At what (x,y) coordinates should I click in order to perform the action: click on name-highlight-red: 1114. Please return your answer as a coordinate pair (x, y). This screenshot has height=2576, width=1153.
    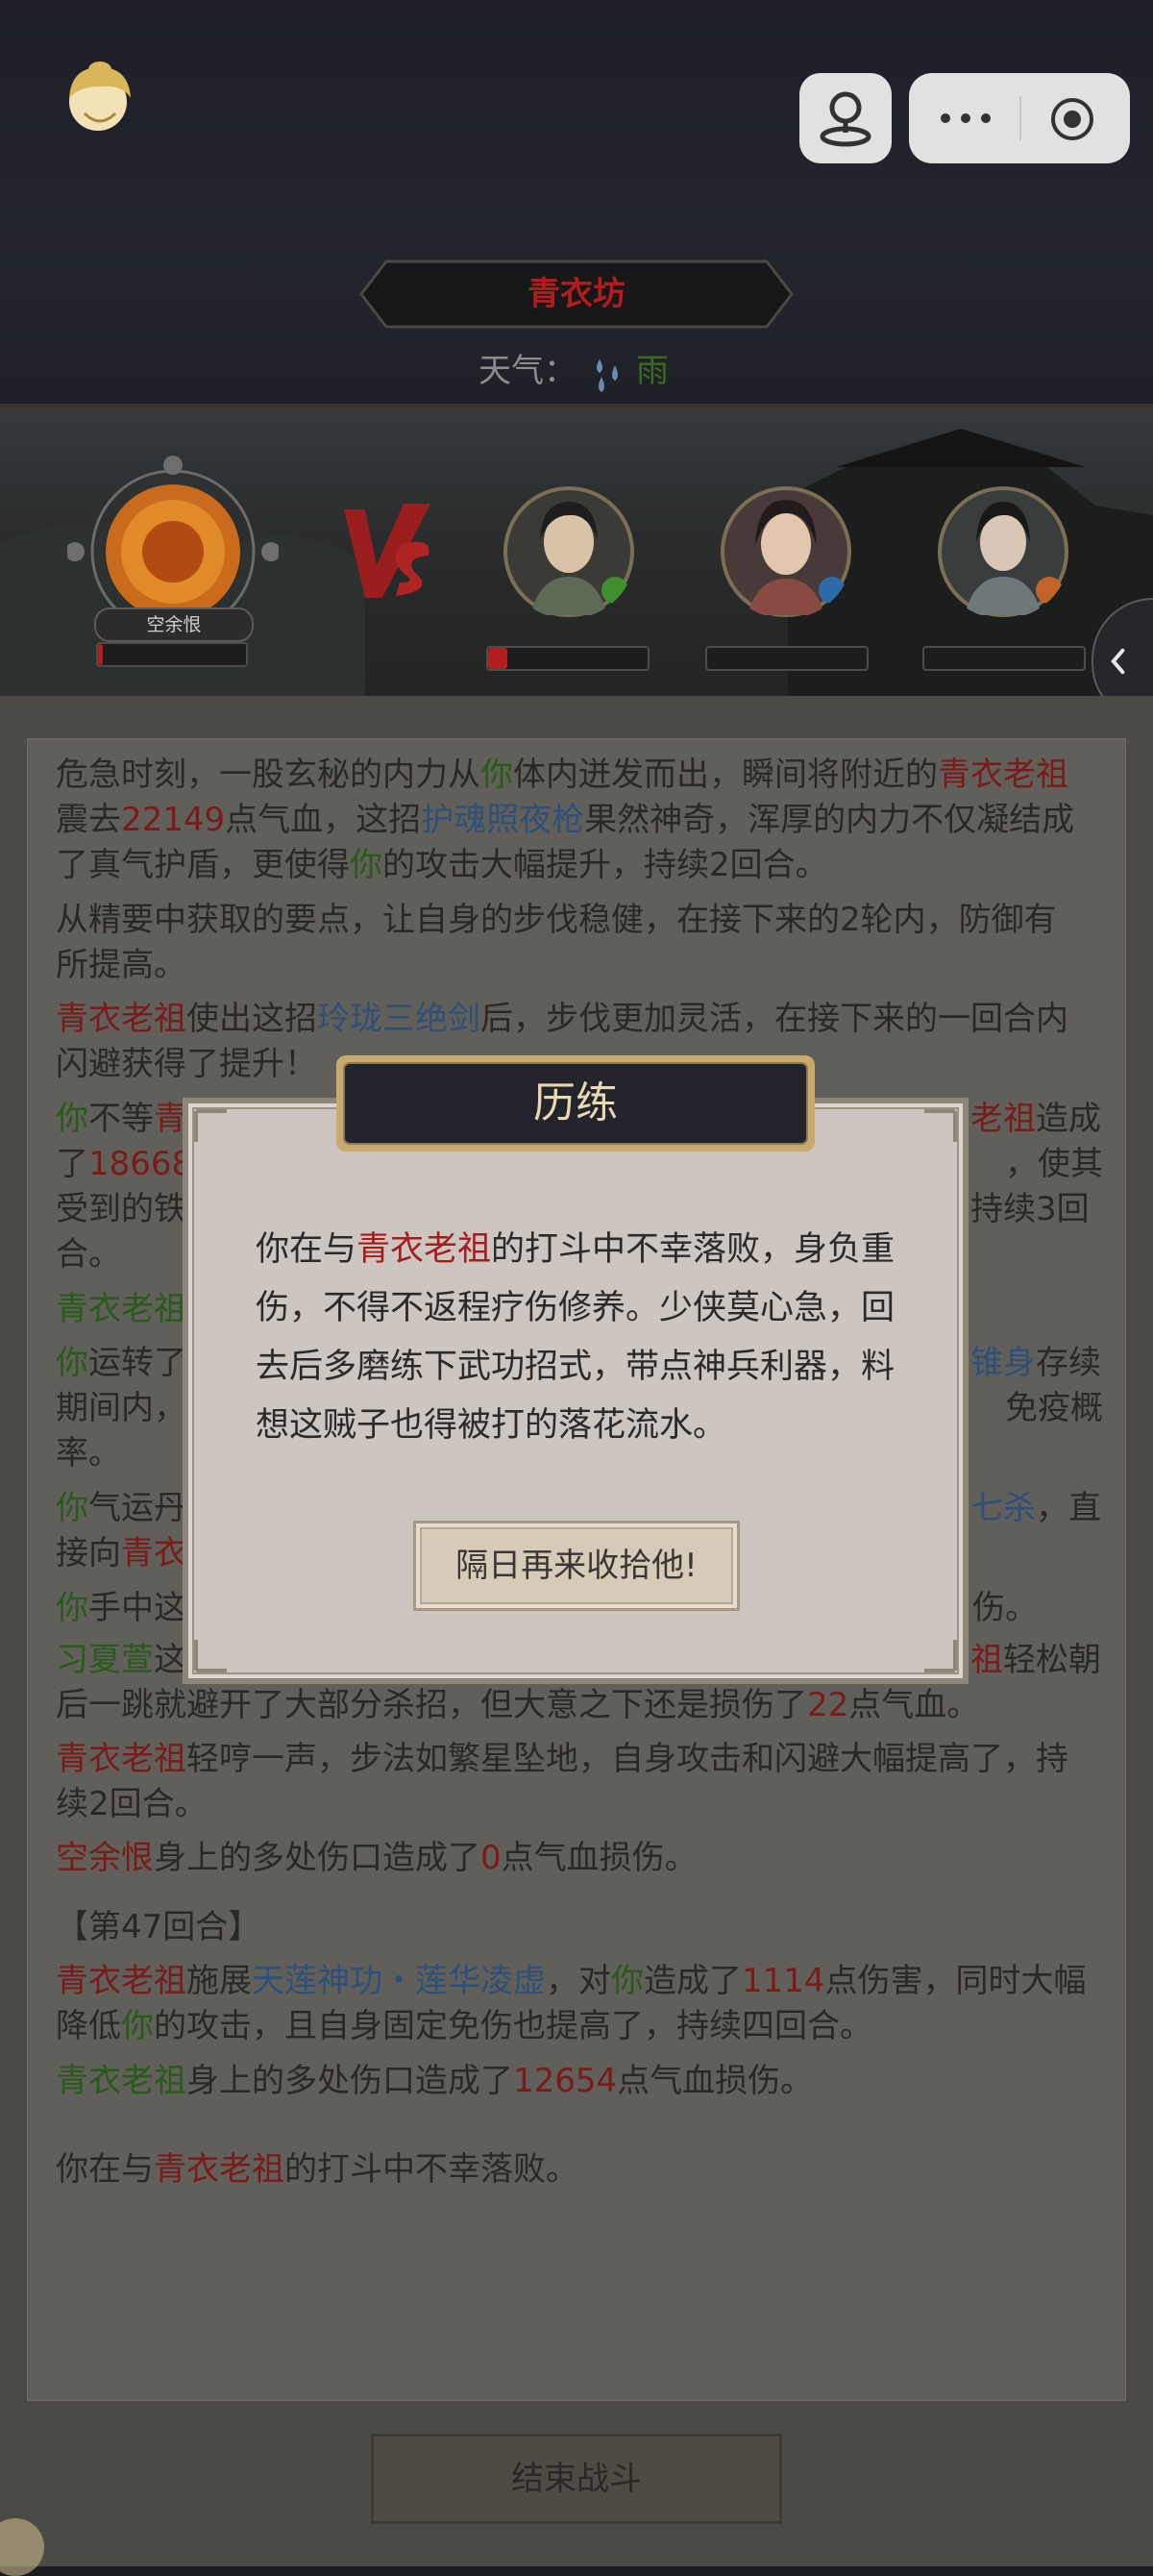
    Looking at the image, I should click on (784, 1981).